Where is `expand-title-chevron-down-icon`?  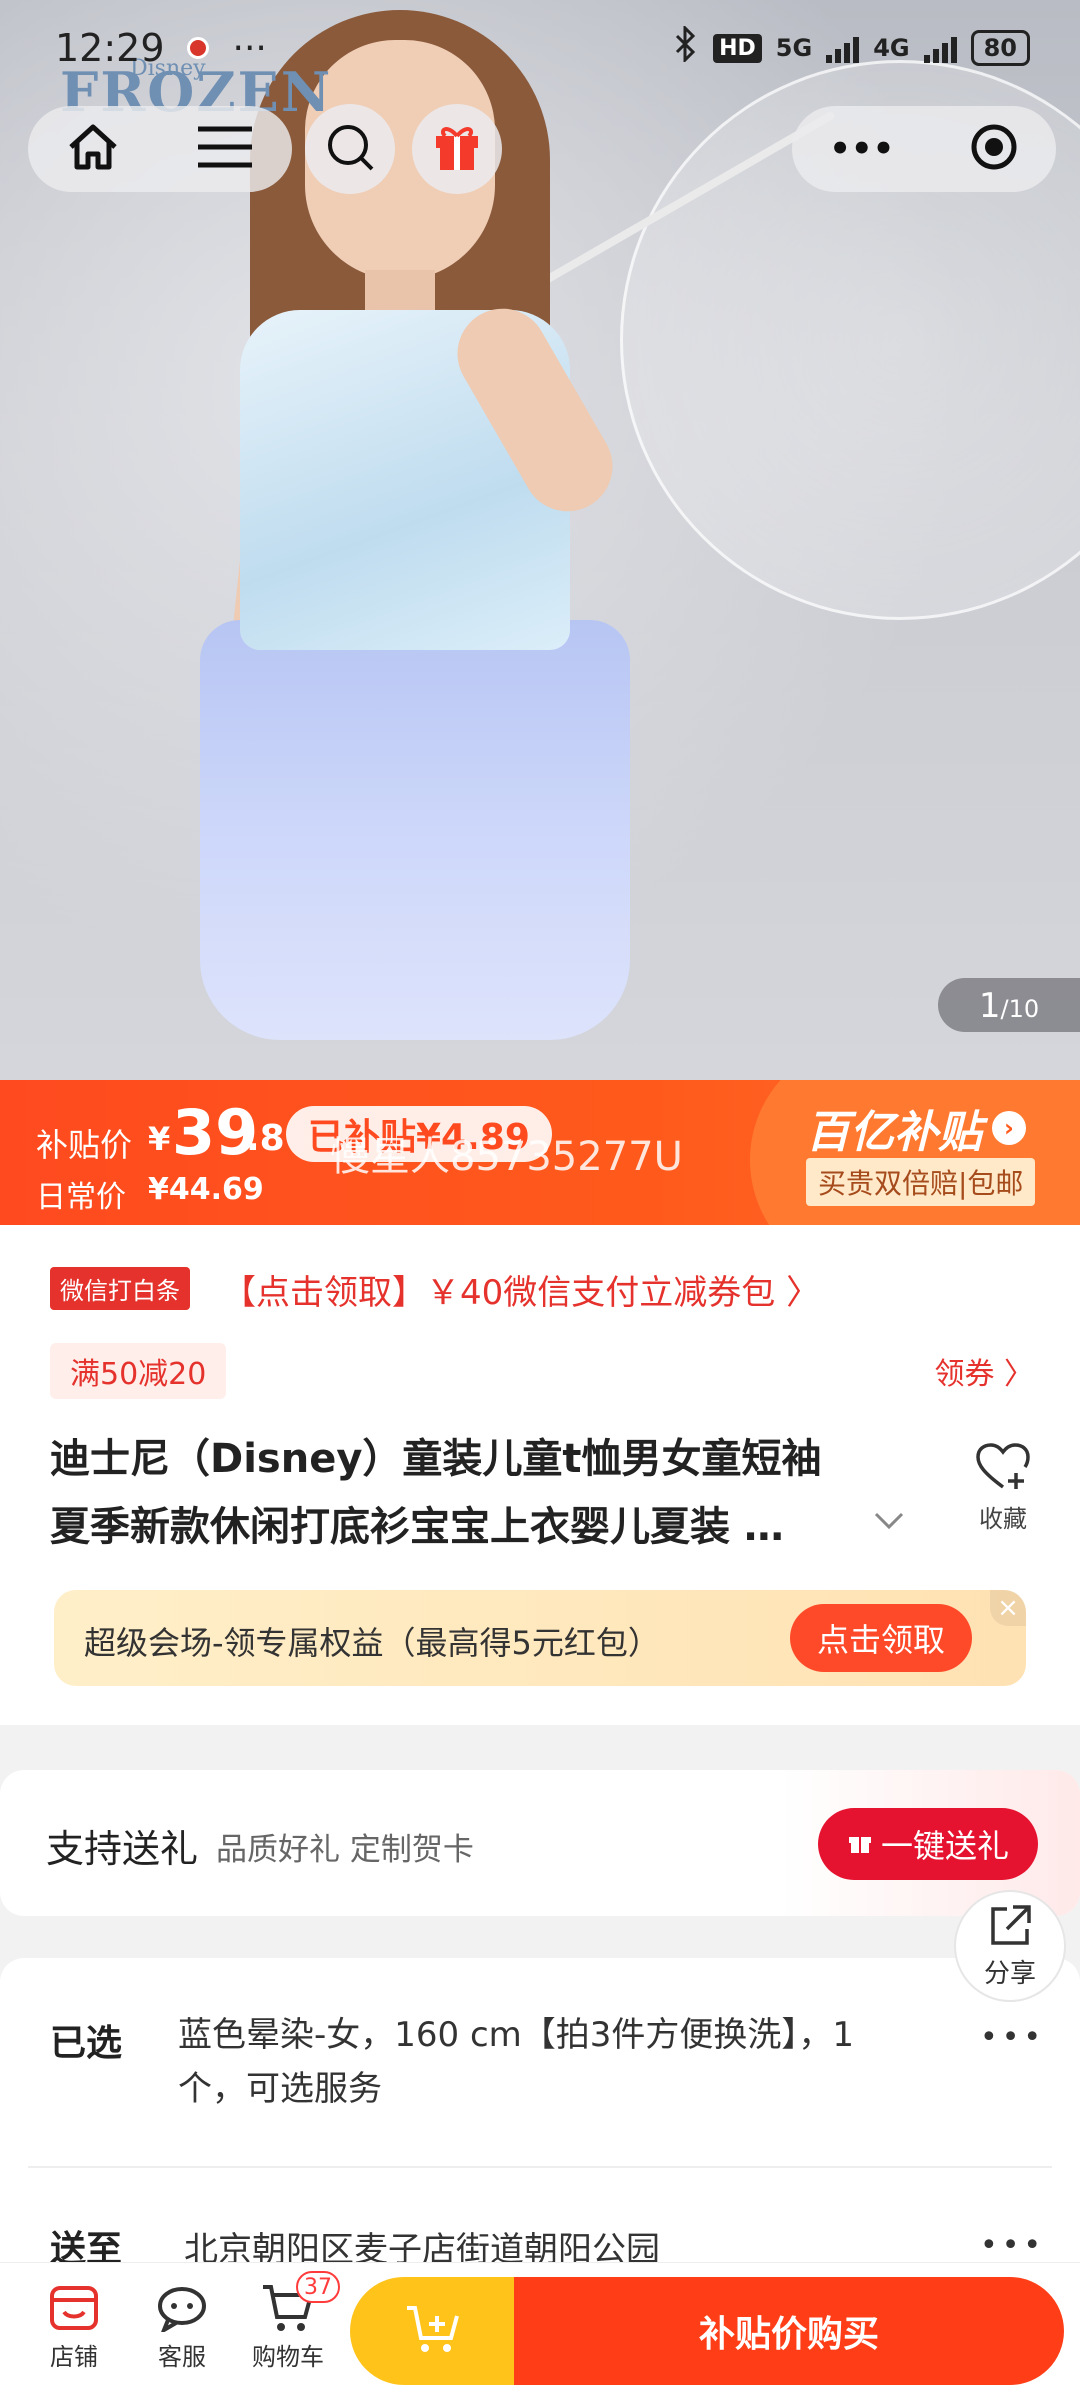 expand-title-chevron-down-icon is located at coordinates (889, 1521).